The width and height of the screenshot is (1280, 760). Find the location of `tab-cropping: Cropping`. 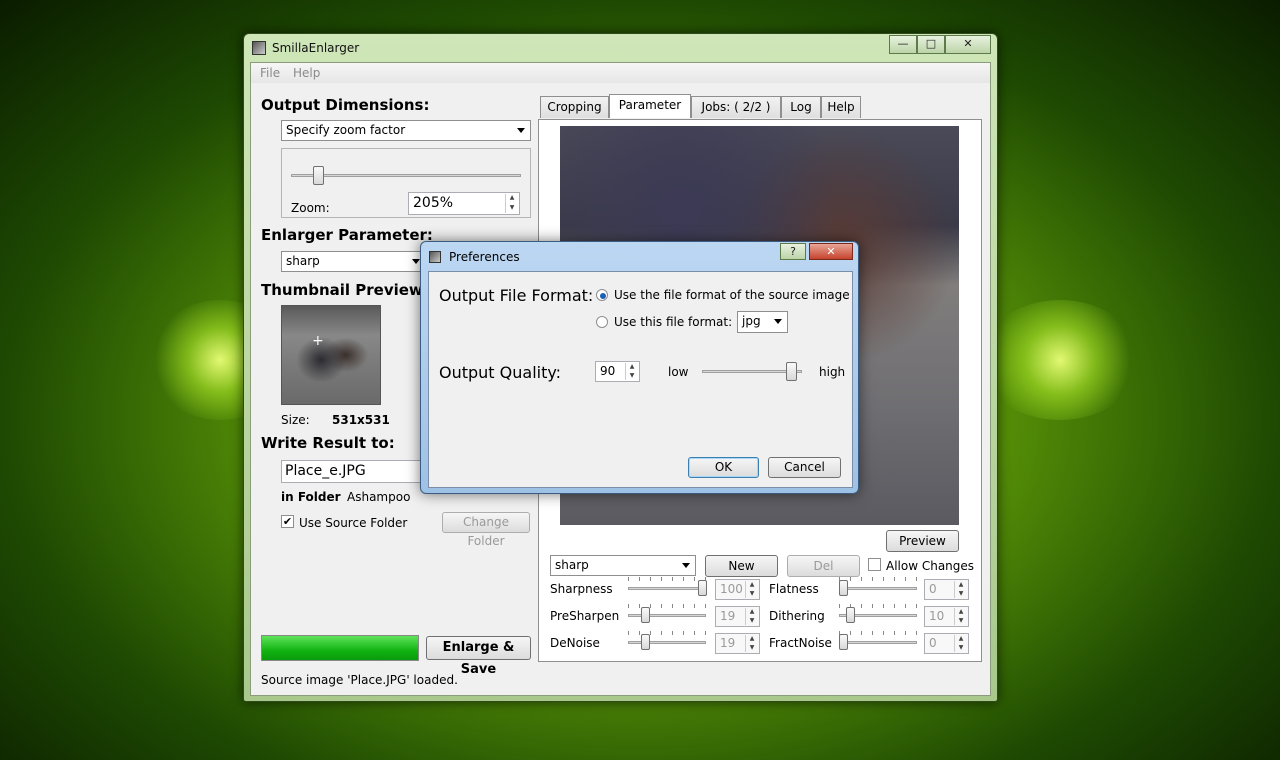

tab-cropping: Cropping is located at coordinates (574, 107).